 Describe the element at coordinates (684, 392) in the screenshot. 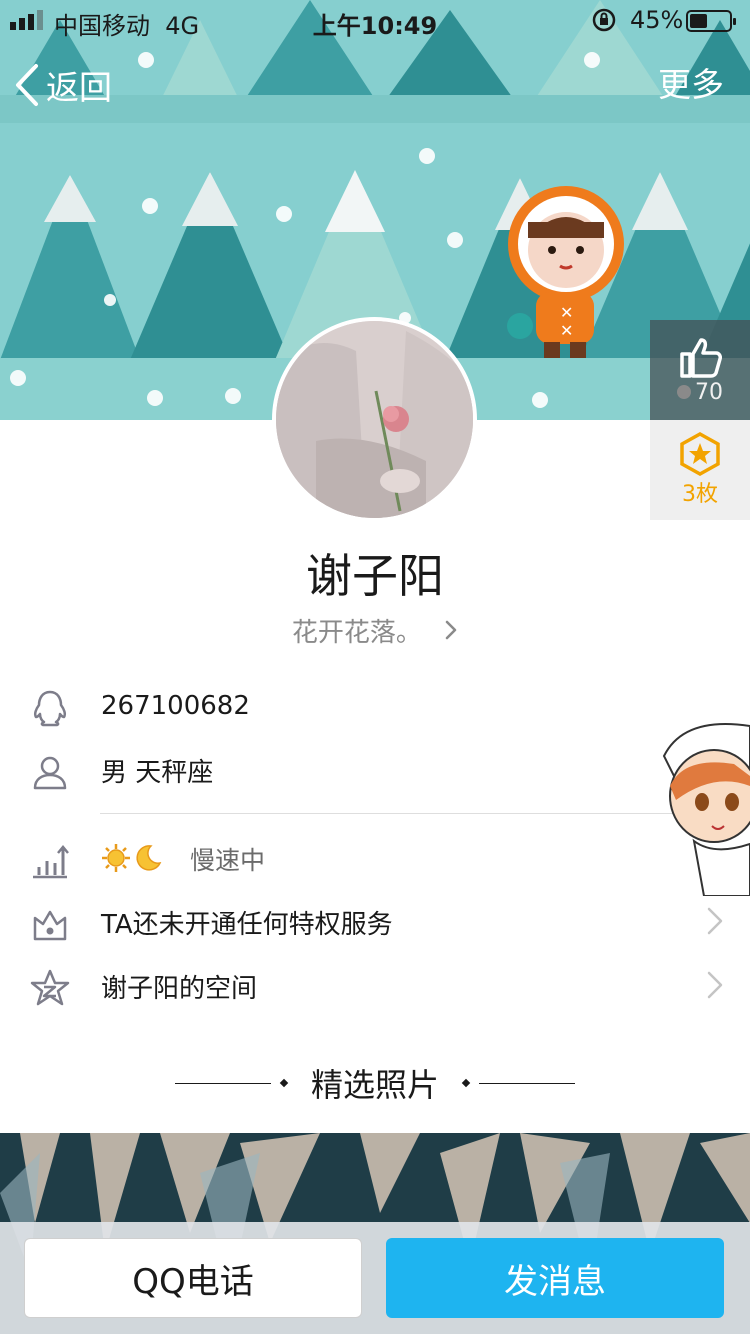

I see `like-dot` at that location.